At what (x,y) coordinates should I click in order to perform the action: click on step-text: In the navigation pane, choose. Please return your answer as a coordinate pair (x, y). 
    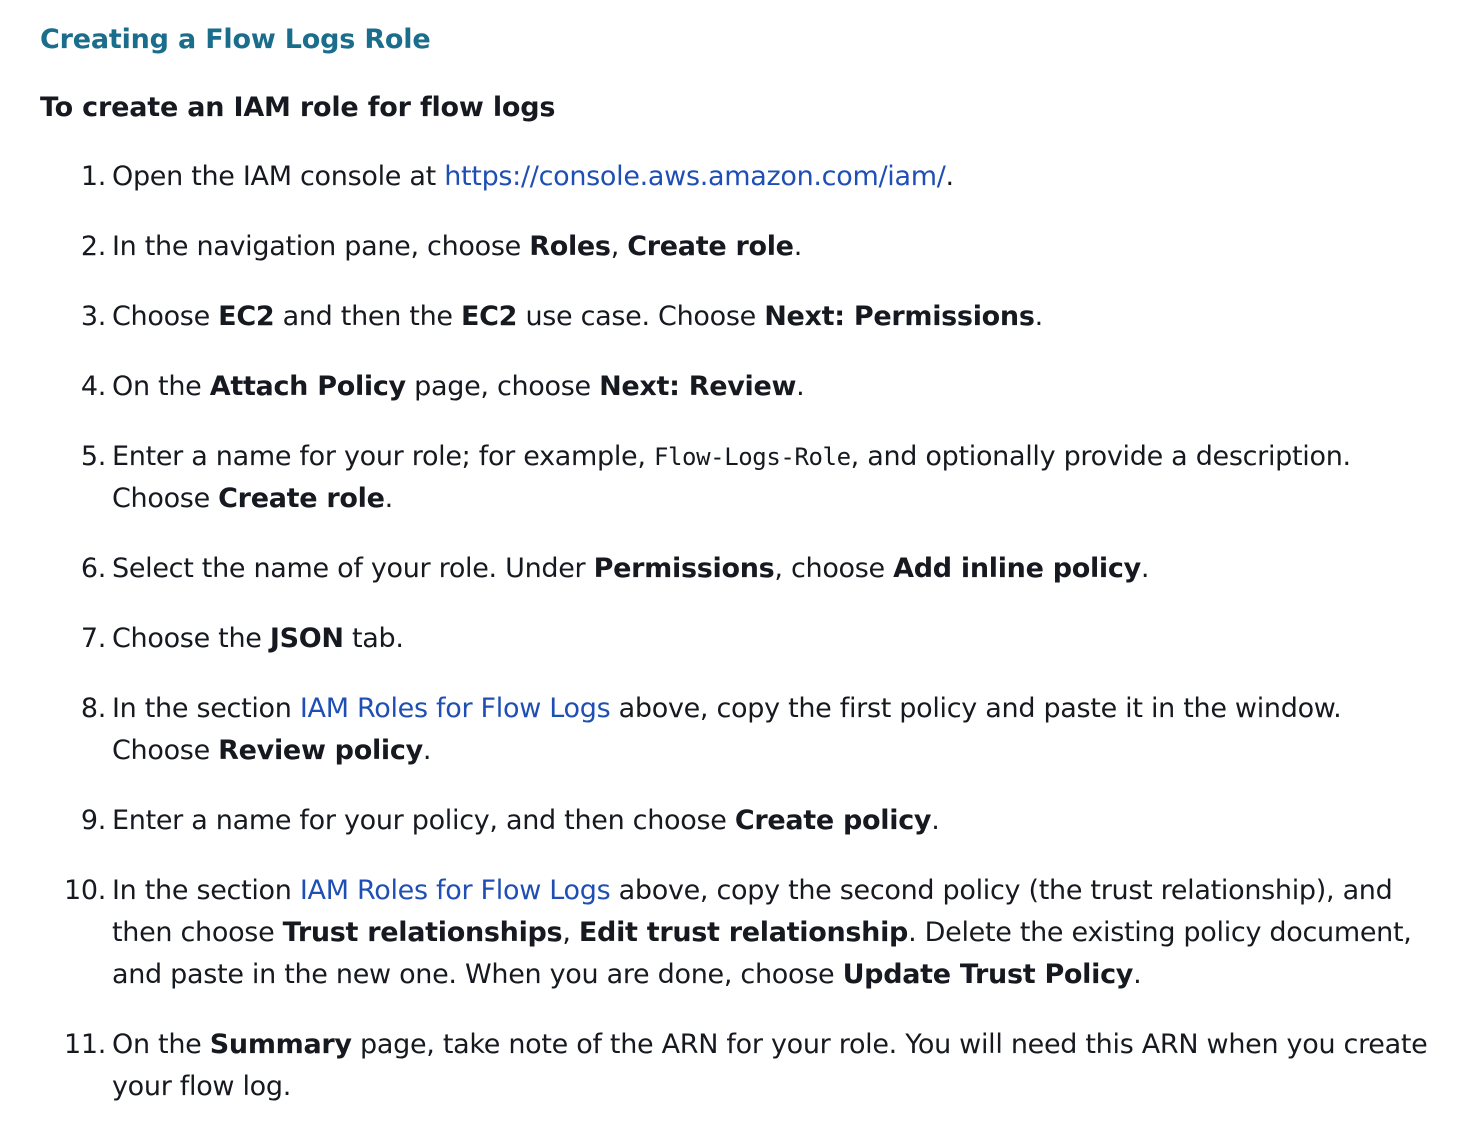
    Looking at the image, I should click on (321, 246).